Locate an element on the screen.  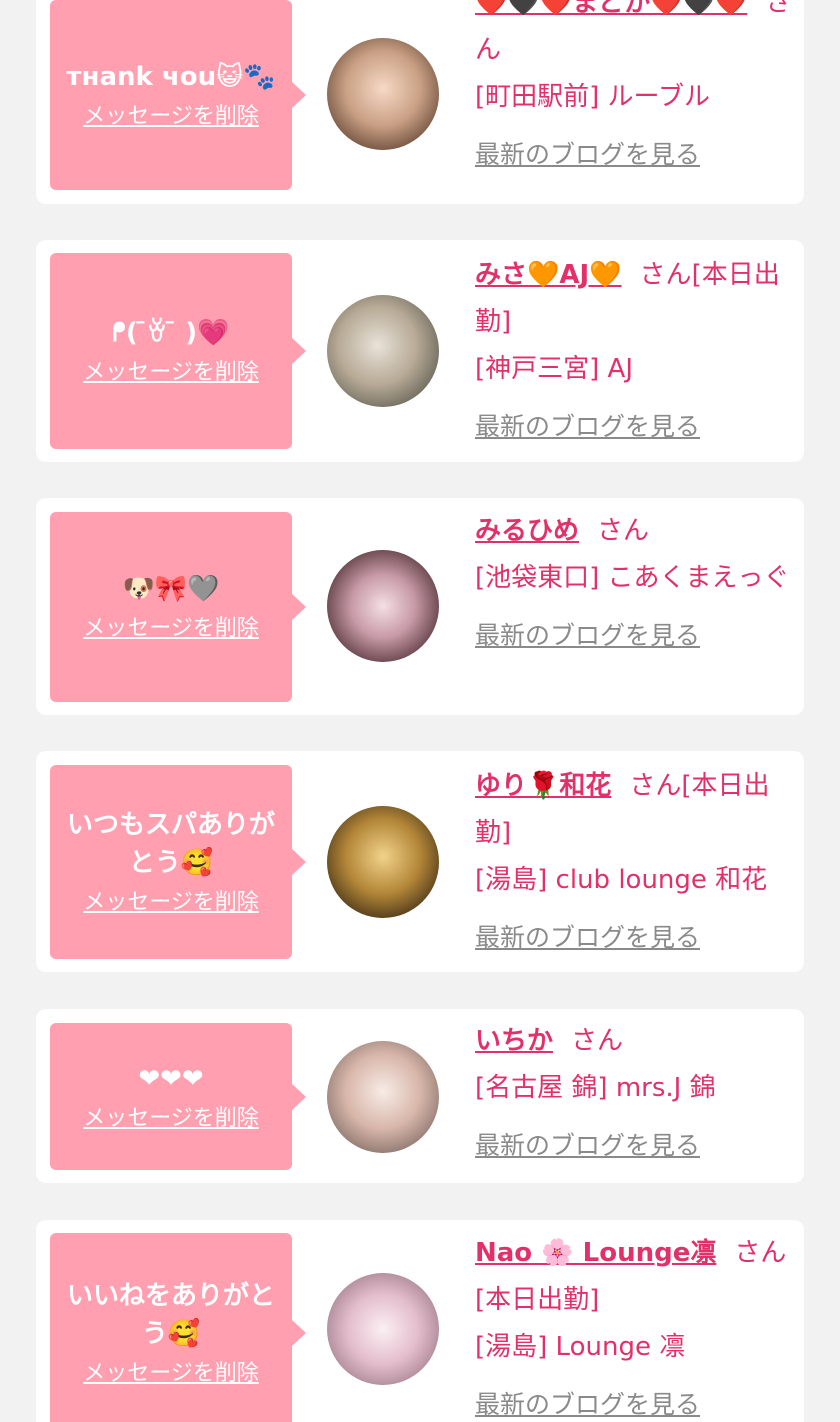
message-text: тнank чou😺🐾 is located at coordinates (171, 77).